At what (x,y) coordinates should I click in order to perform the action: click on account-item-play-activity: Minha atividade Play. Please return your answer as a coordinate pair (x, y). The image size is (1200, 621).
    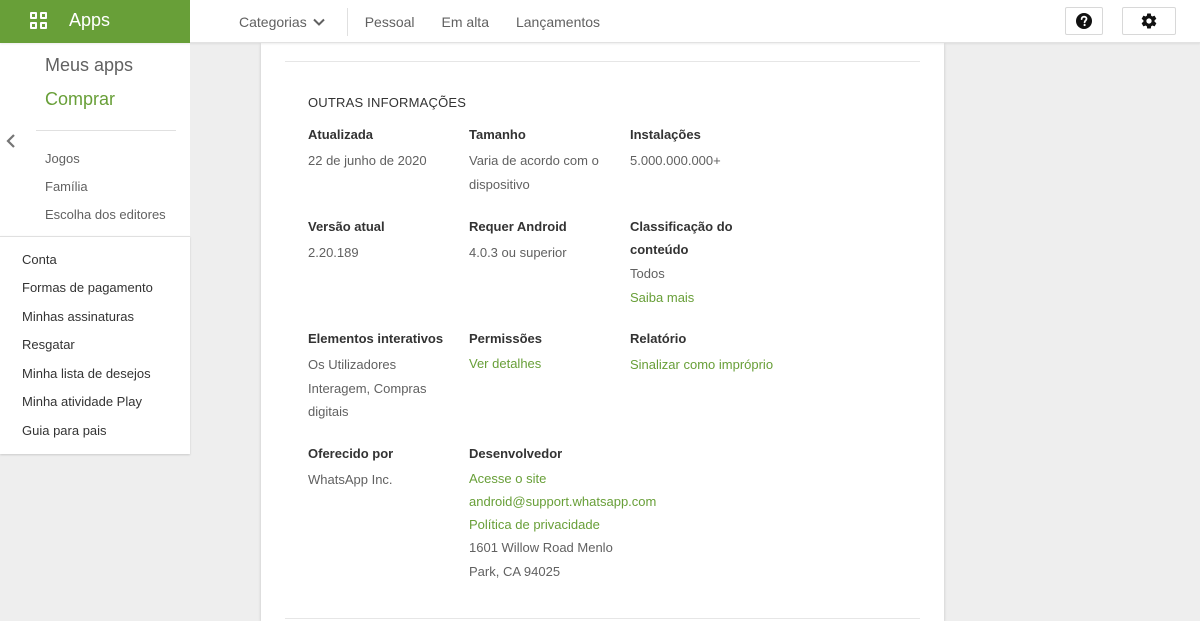
    Looking at the image, I should click on (82, 401).